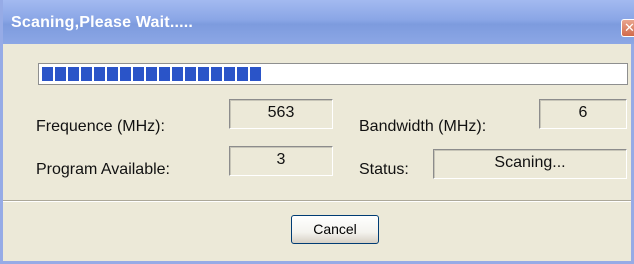  What do you see at coordinates (333, 74) in the screenshot?
I see `scan-progress-bar` at bounding box center [333, 74].